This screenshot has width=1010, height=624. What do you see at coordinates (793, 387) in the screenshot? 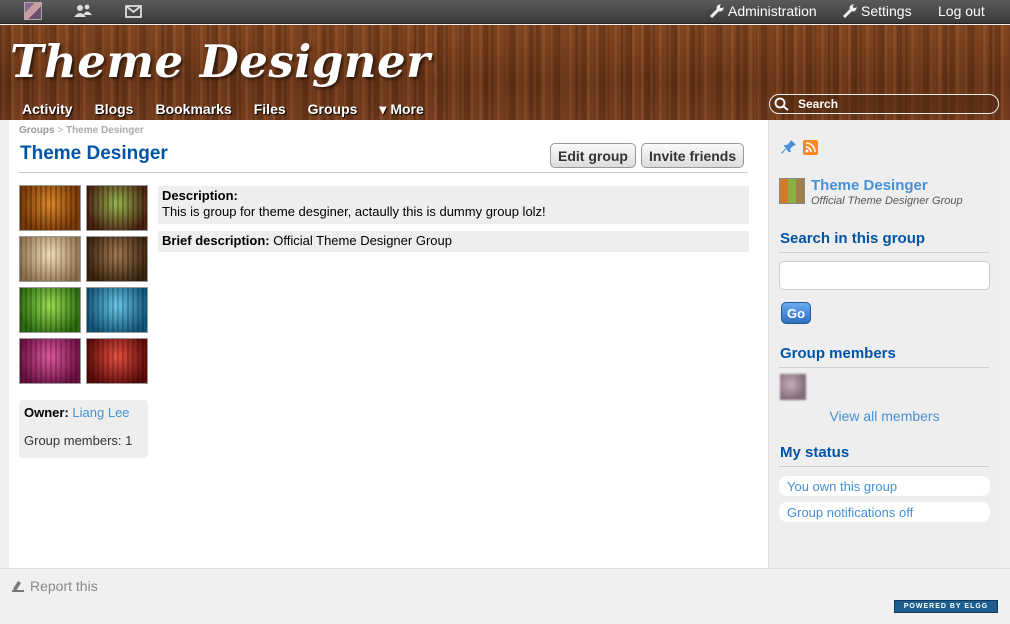
I see `member-avatar` at bounding box center [793, 387].